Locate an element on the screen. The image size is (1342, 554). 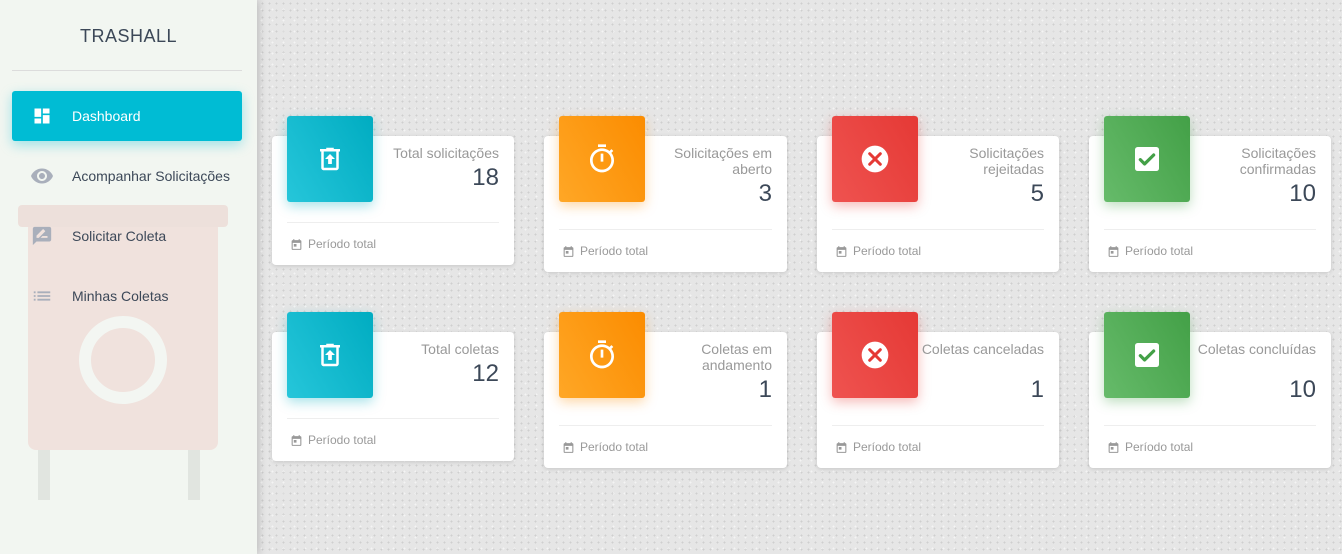
sidebar-item-dashboard: Dashboard is located at coordinates (127, 116).